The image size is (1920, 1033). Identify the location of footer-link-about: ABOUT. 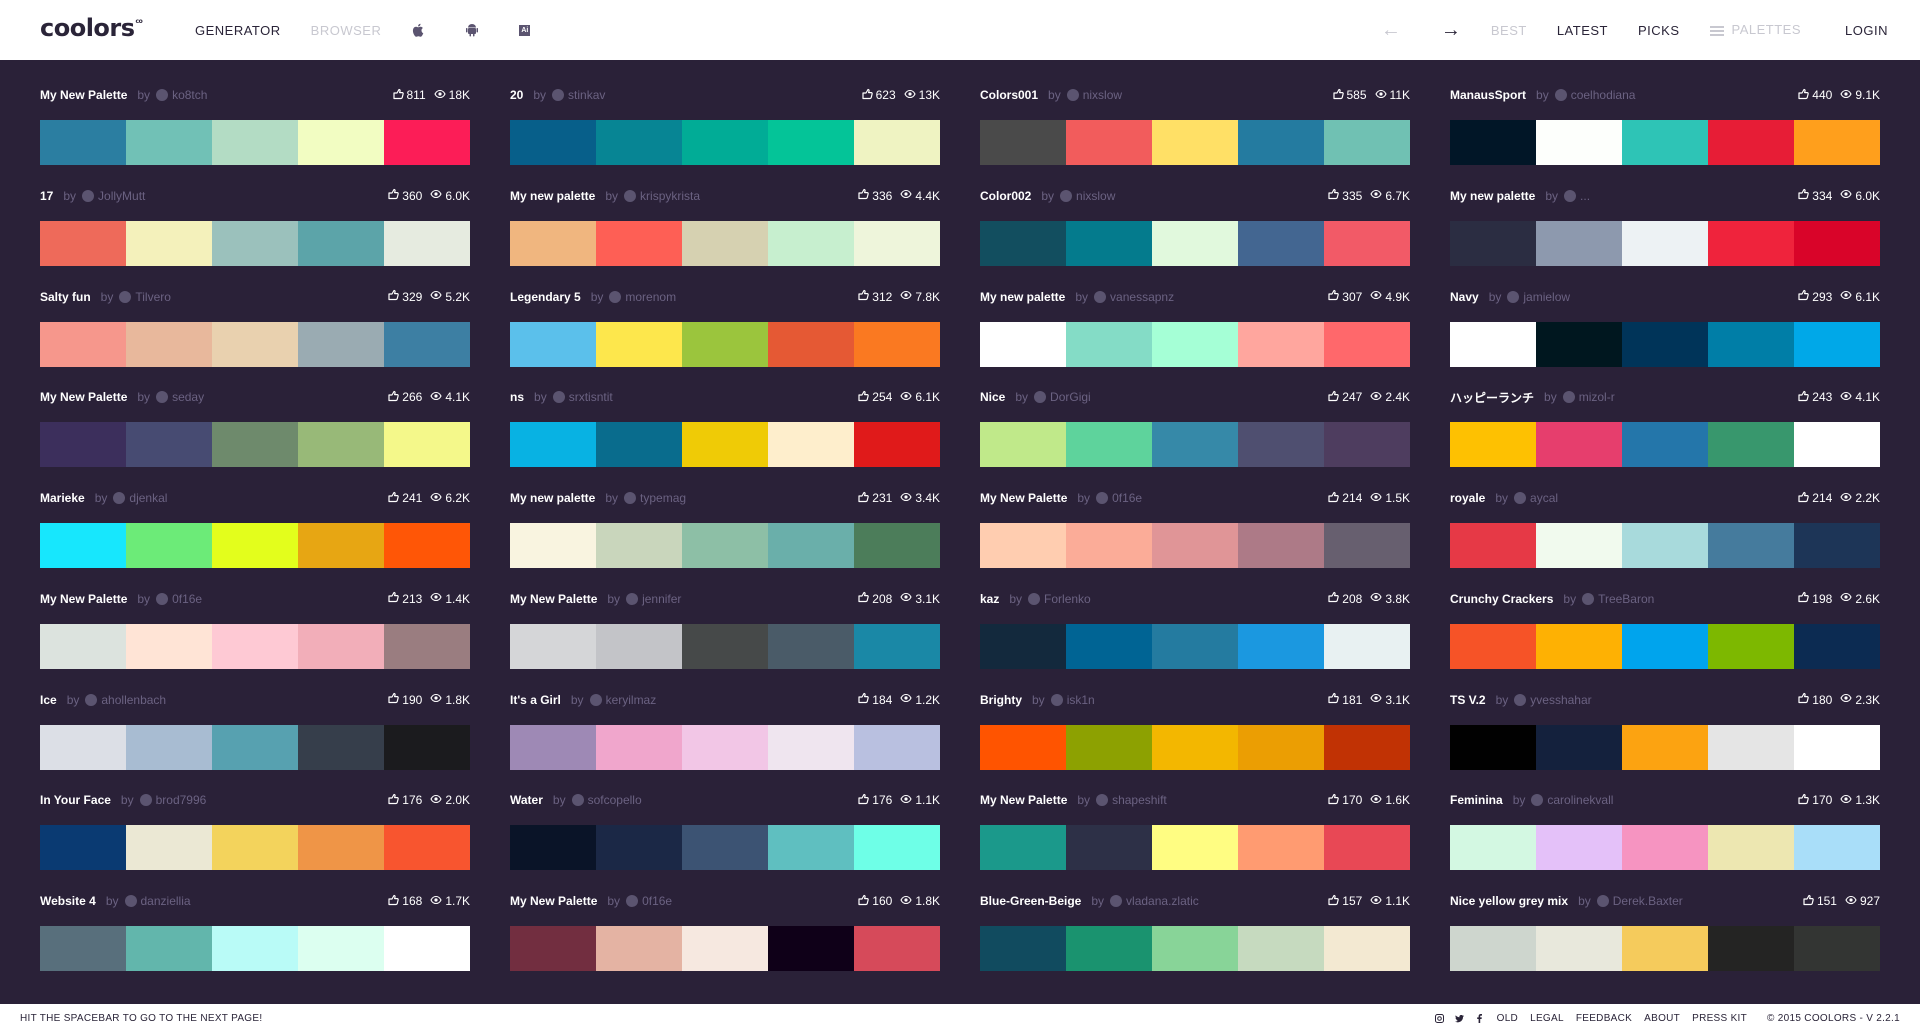
(1662, 1018).